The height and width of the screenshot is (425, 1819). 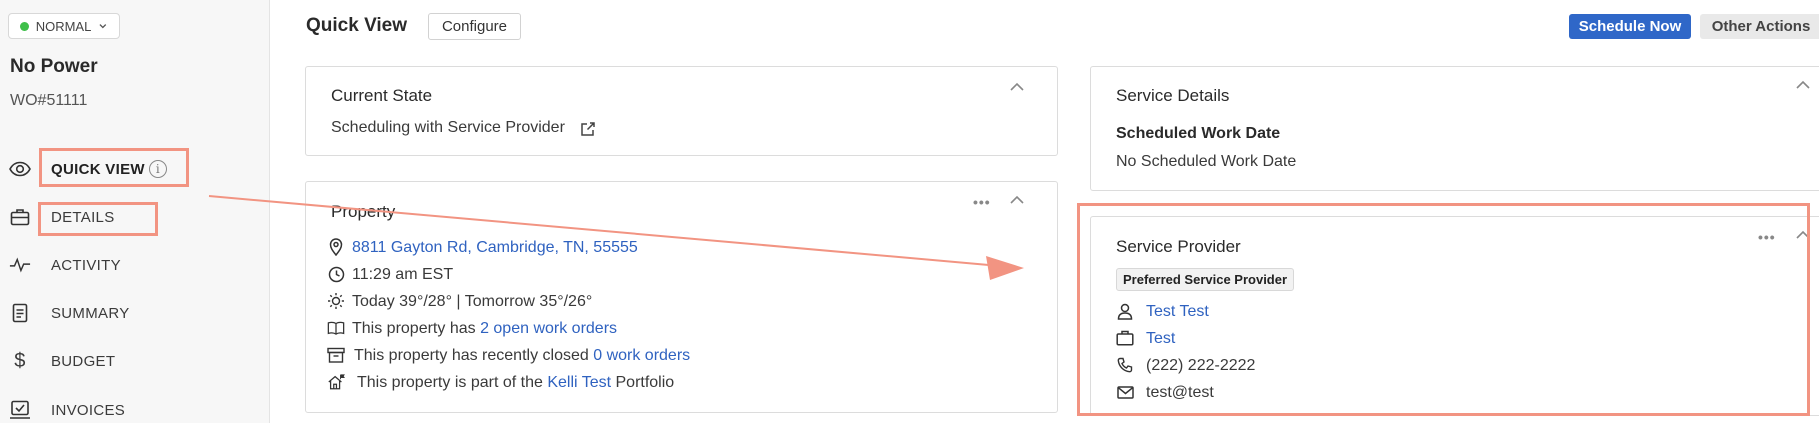 What do you see at coordinates (49, 100) in the screenshot?
I see `work-order-number: WO#51111` at bounding box center [49, 100].